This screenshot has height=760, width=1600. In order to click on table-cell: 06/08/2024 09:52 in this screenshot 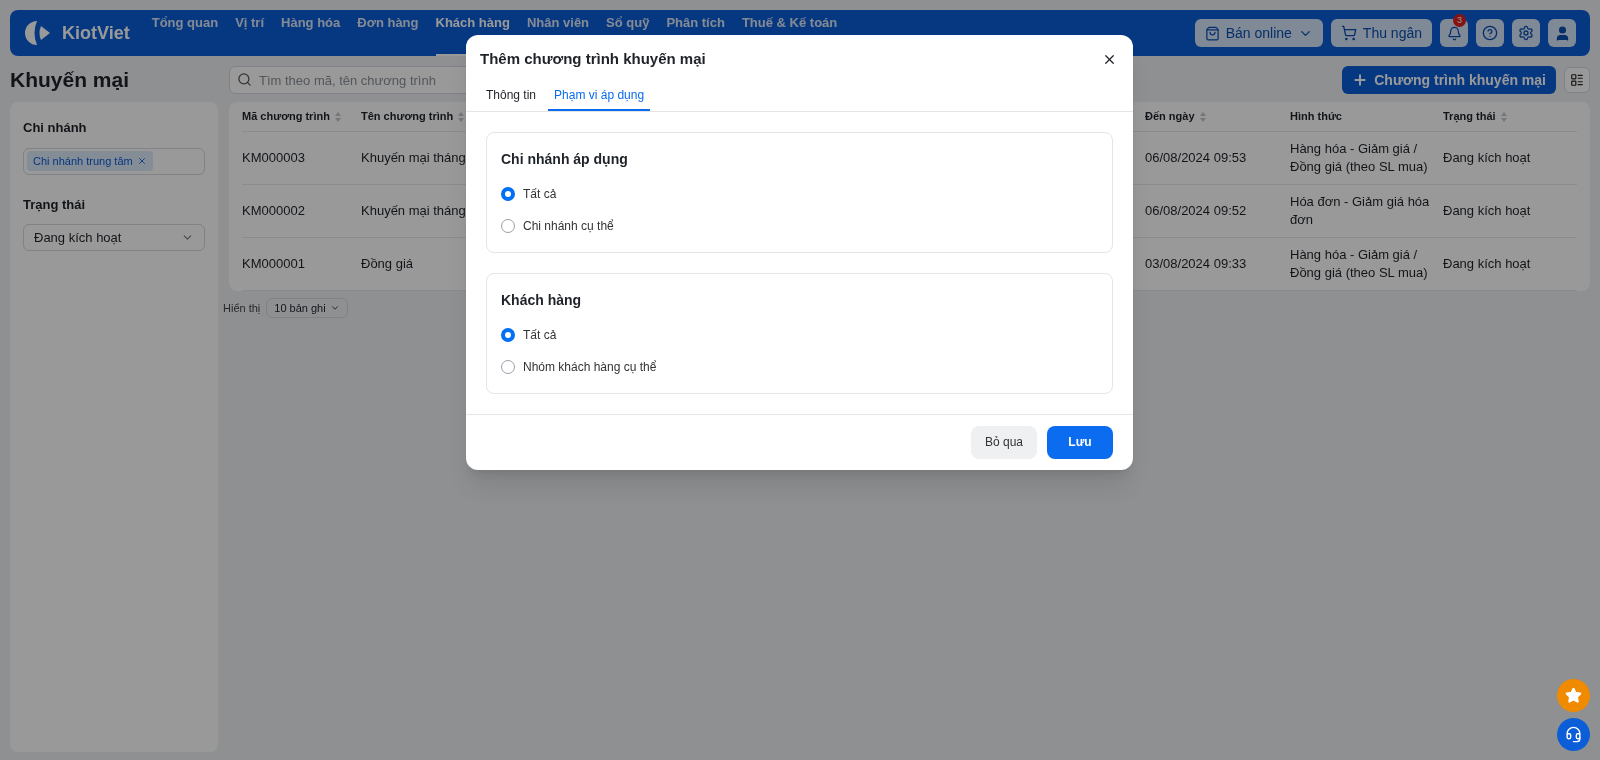, I will do `click(1196, 211)`.